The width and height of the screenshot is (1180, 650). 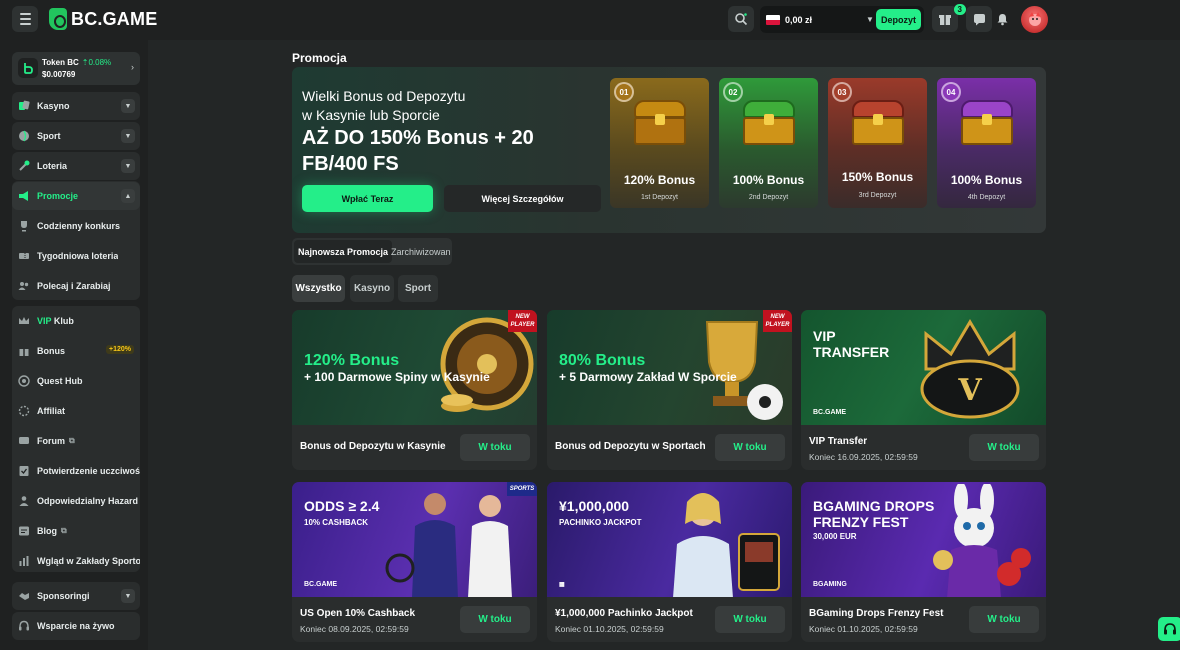 What do you see at coordinates (799, 19) in the screenshot?
I see `wallet-balance: 0,00 zł` at bounding box center [799, 19].